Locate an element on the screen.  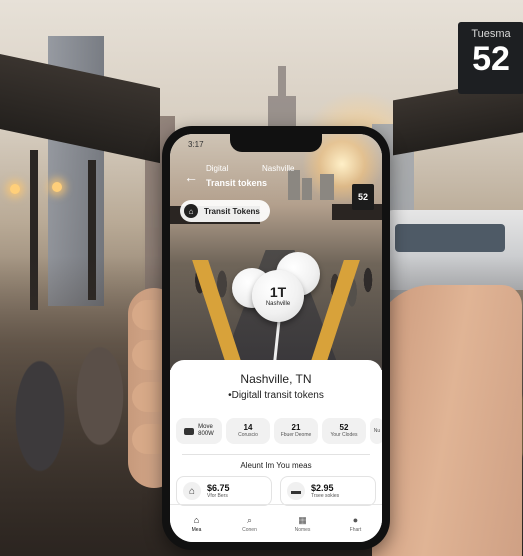
status-time: 3:17 is located at coordinates (196, 144).